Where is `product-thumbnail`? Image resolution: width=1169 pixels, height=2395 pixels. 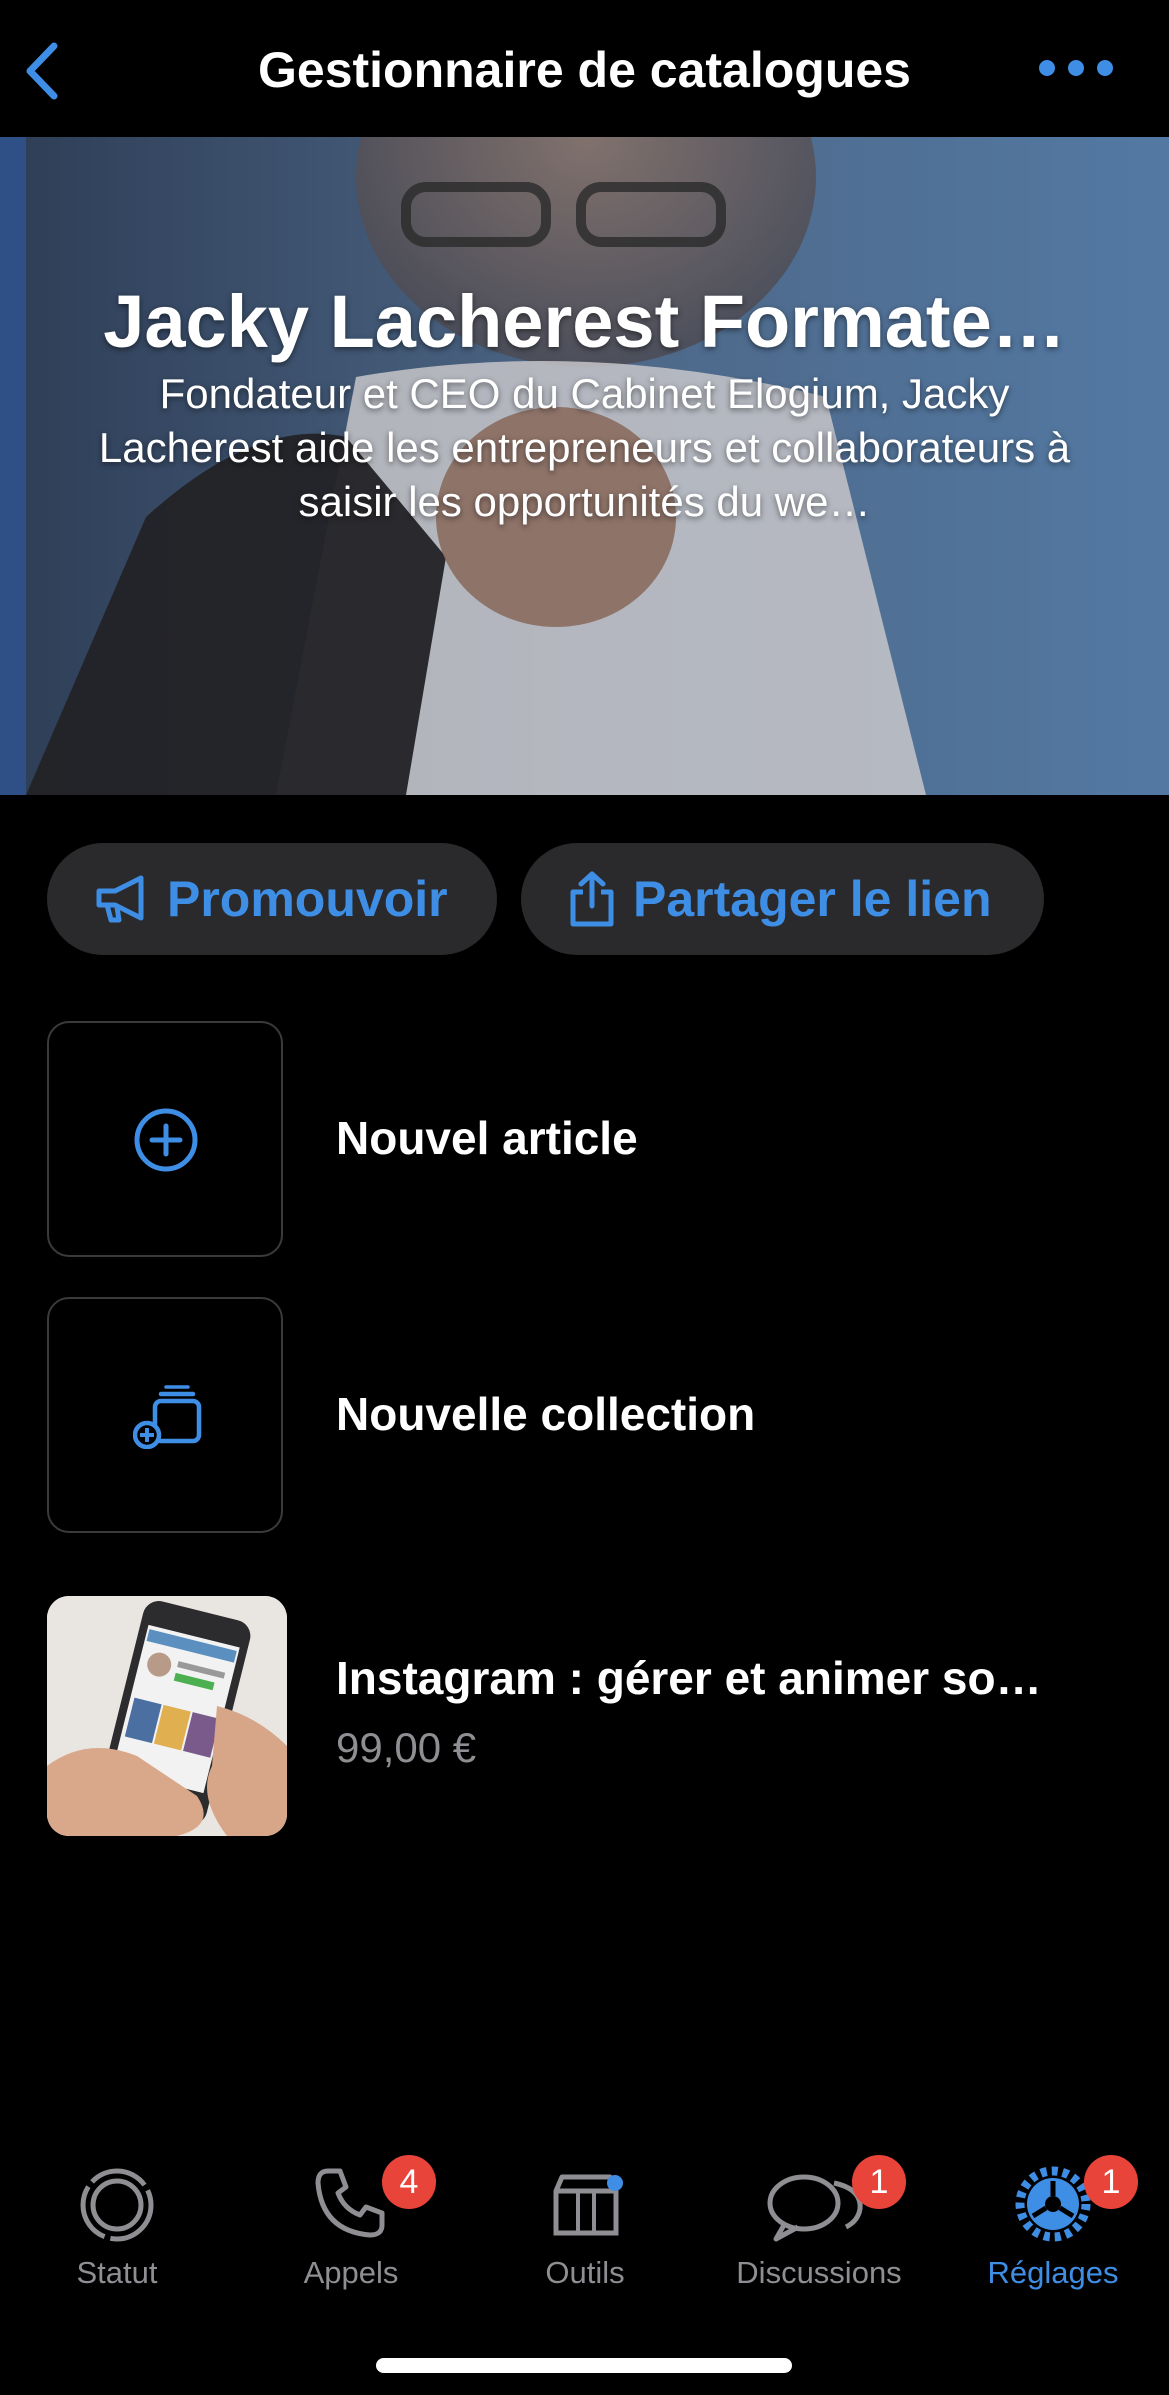
product-thumbnail is located at coordinates (167, 1716).